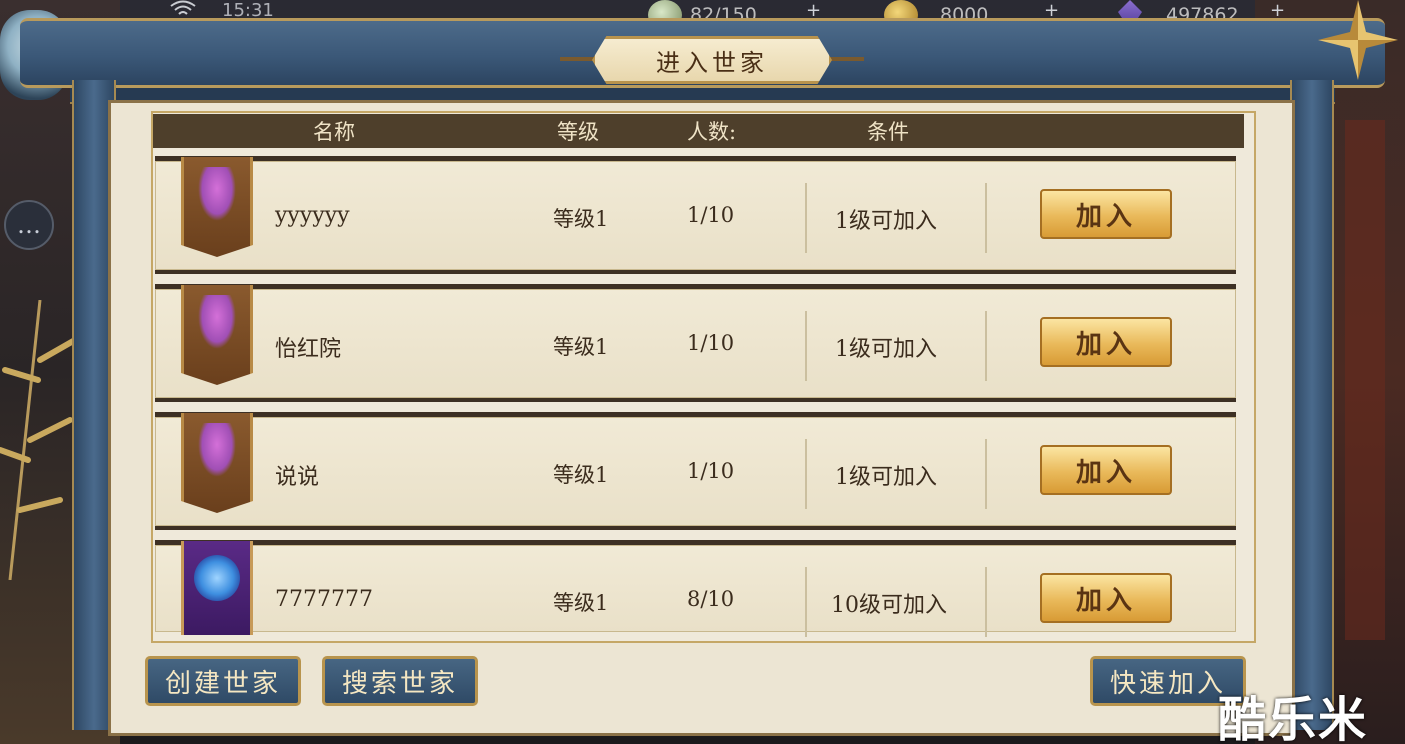 Image resolution: width=1405 pixels, height=744 pixels. I want to click on bamboo-decoration, so click(39, 440).